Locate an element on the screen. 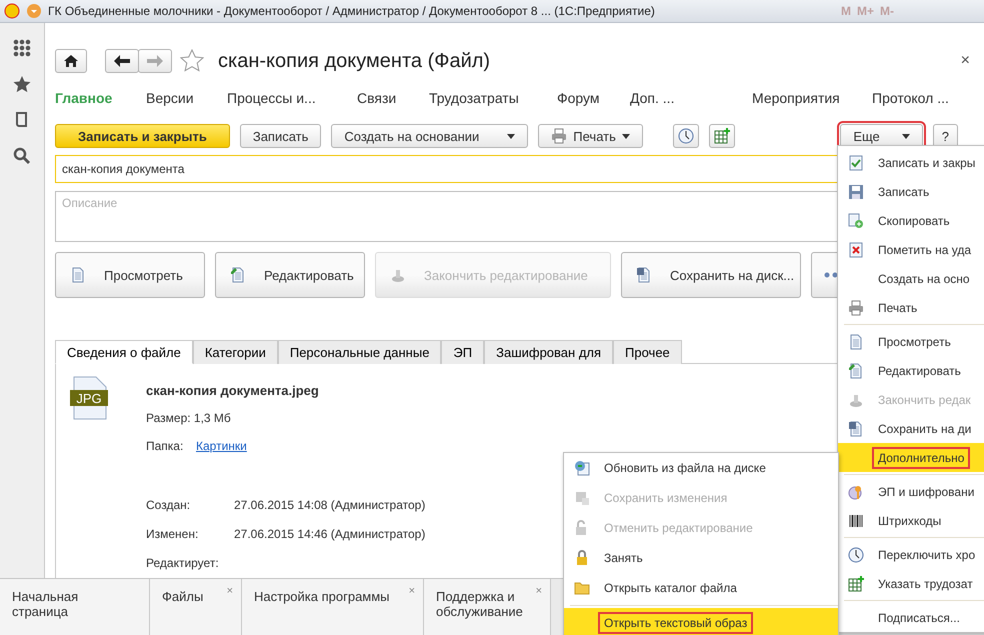  menu-item: Штрихкоды is located at coordinates (911, 520).